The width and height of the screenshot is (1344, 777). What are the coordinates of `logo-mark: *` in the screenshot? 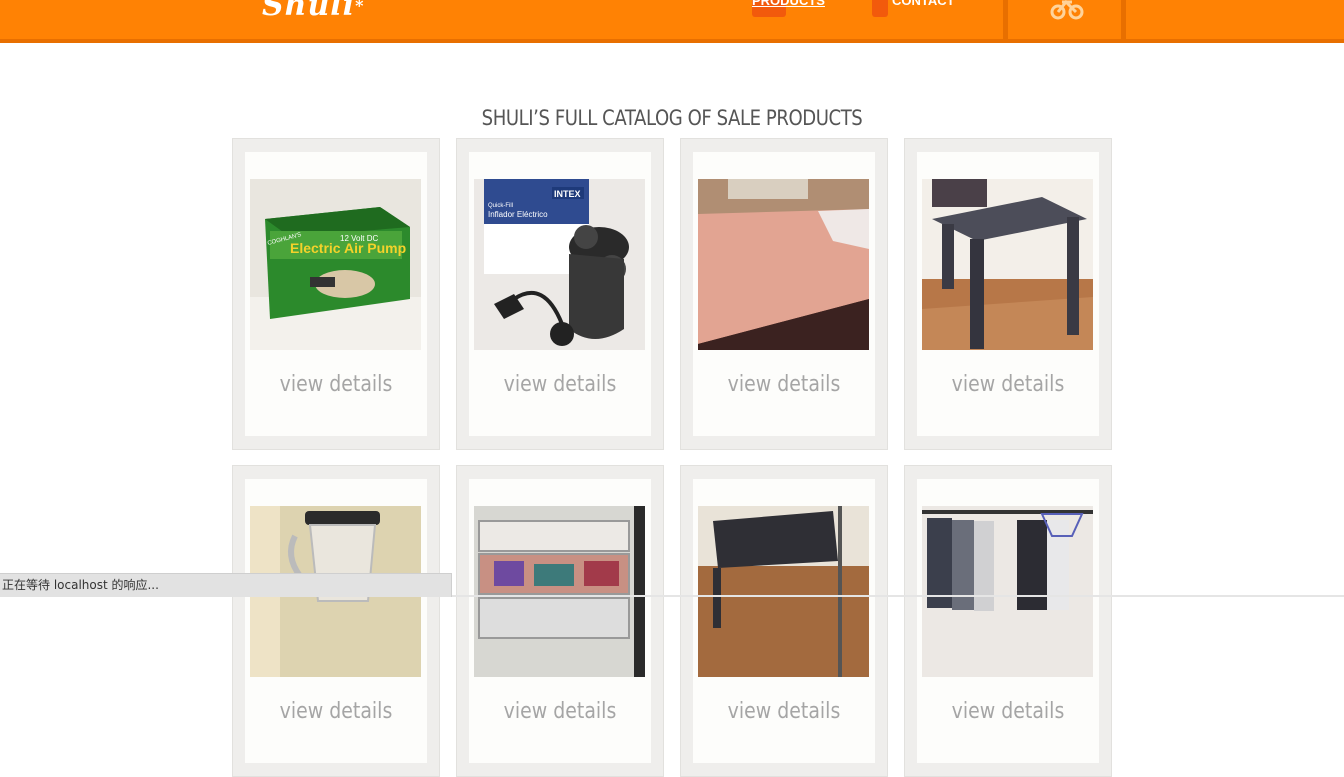 It's located at (360, 7).